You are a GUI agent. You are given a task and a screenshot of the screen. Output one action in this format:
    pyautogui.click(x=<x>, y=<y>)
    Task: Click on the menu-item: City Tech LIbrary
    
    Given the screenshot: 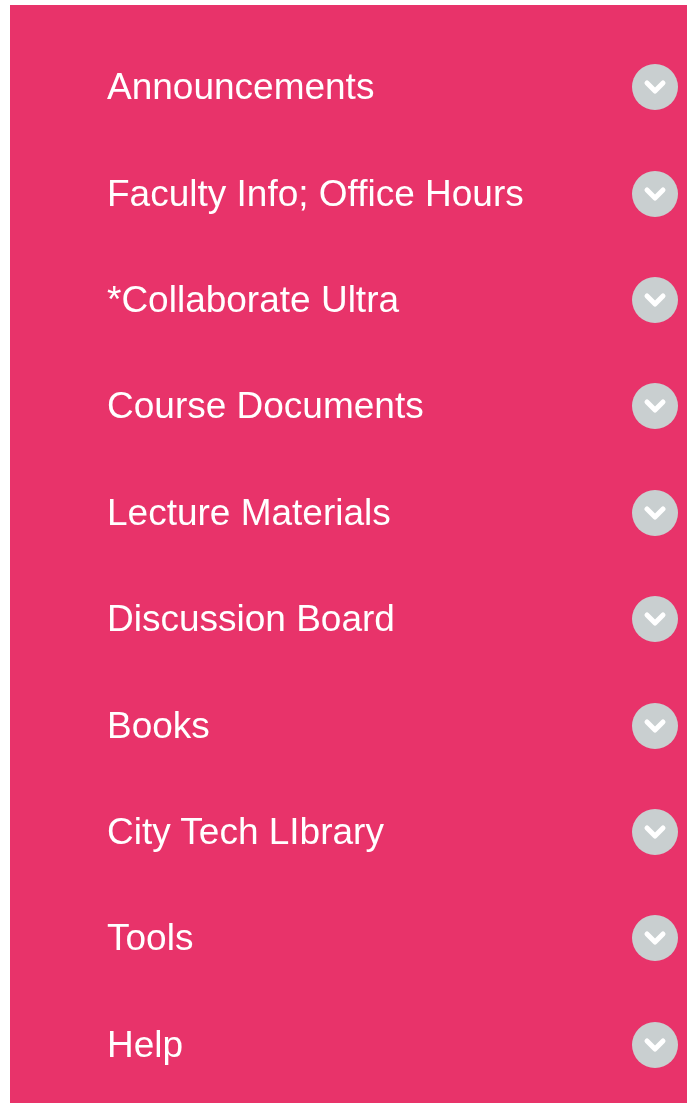 What is the action you would take?
    pyautogui.click(x=369, y=831)
    